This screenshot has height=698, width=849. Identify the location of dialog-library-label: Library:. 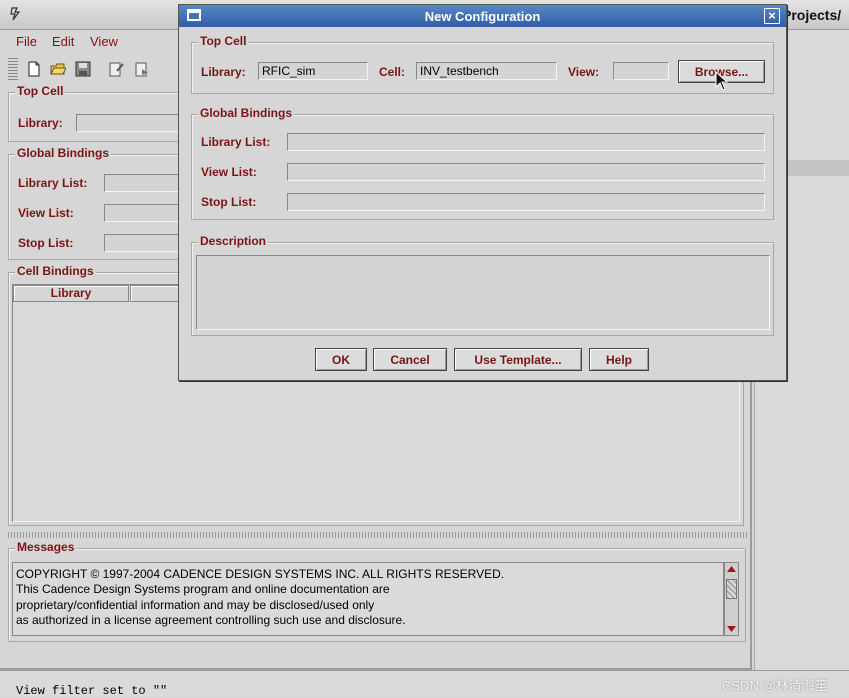
(223, 72).